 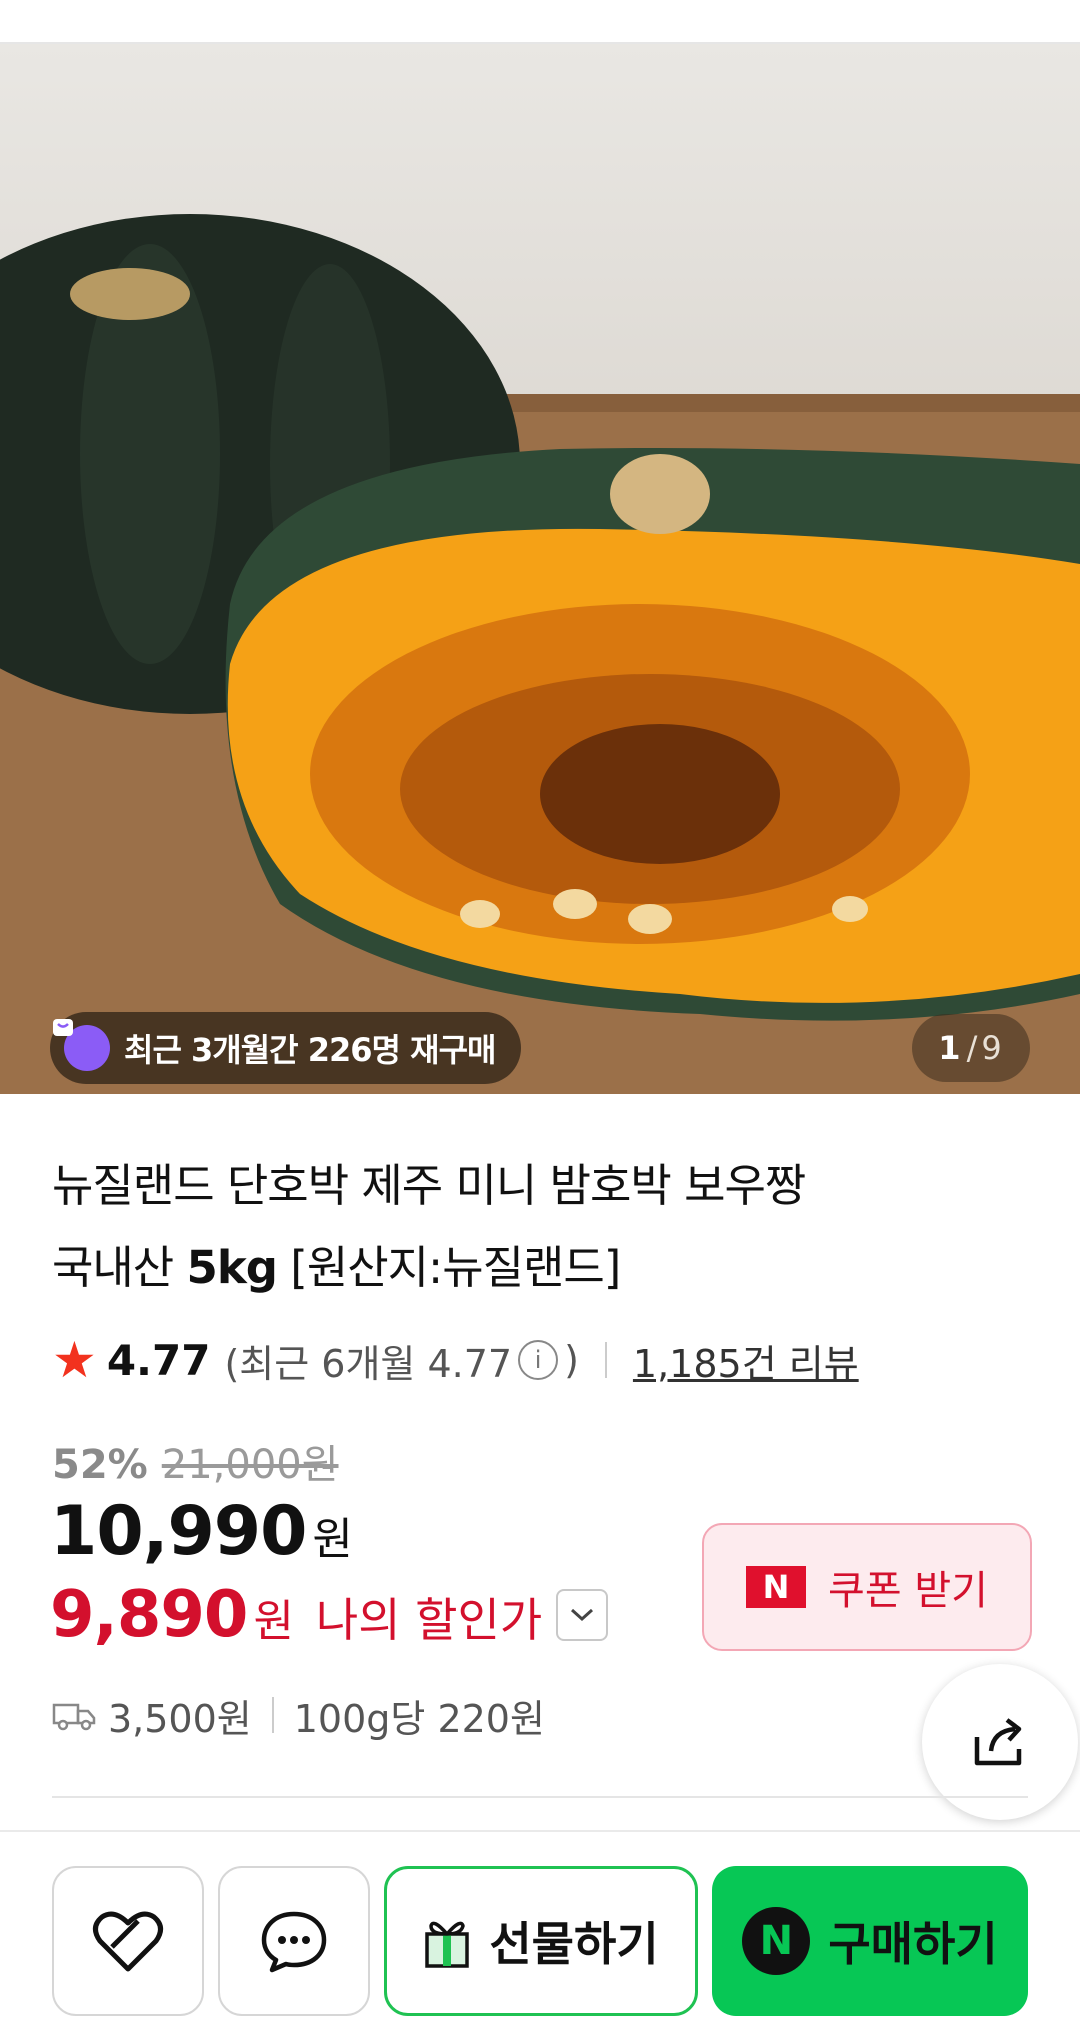 What do you see at coordinates (538, 1360) in the screenshot?
I see `info-icon: i` at bounding box center [538, 1360].